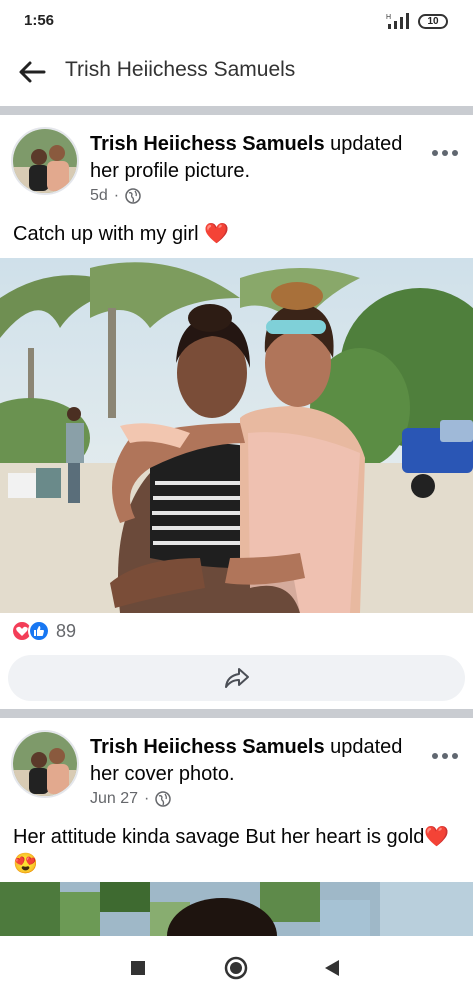 The image size is (473, 1000). Describe the element at coordinates (433, 21) in the screenshot. I see `battery-indicator: 10` at that location.